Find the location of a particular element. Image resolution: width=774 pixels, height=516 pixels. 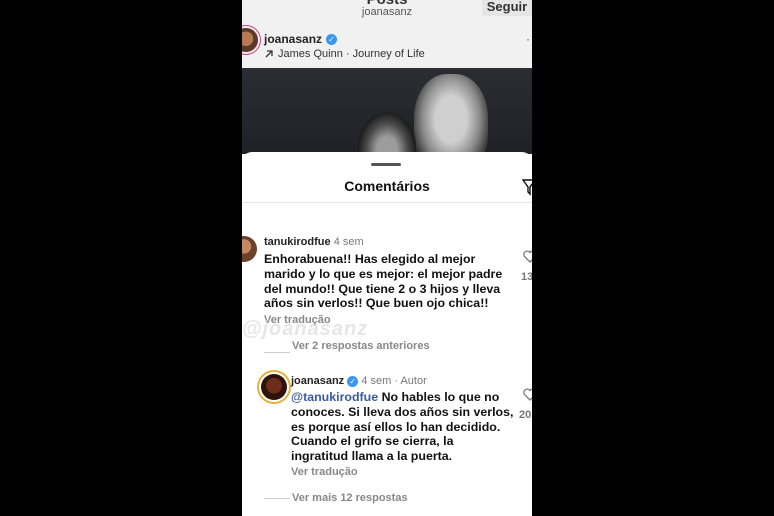

comment-meta: tanukirodfue 4 sem is located at coordinates (314, 242).